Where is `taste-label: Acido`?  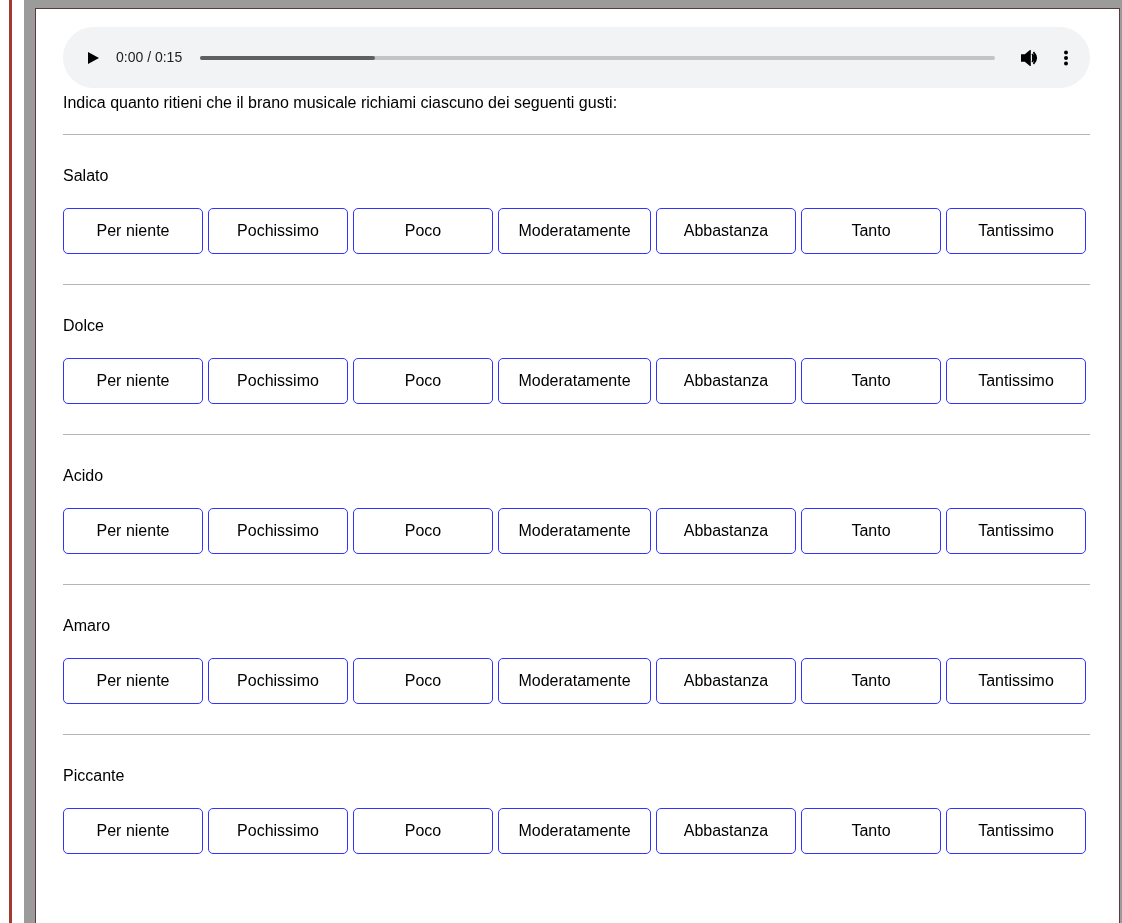 taste-label: Acido is located at coordinates (84, 476).